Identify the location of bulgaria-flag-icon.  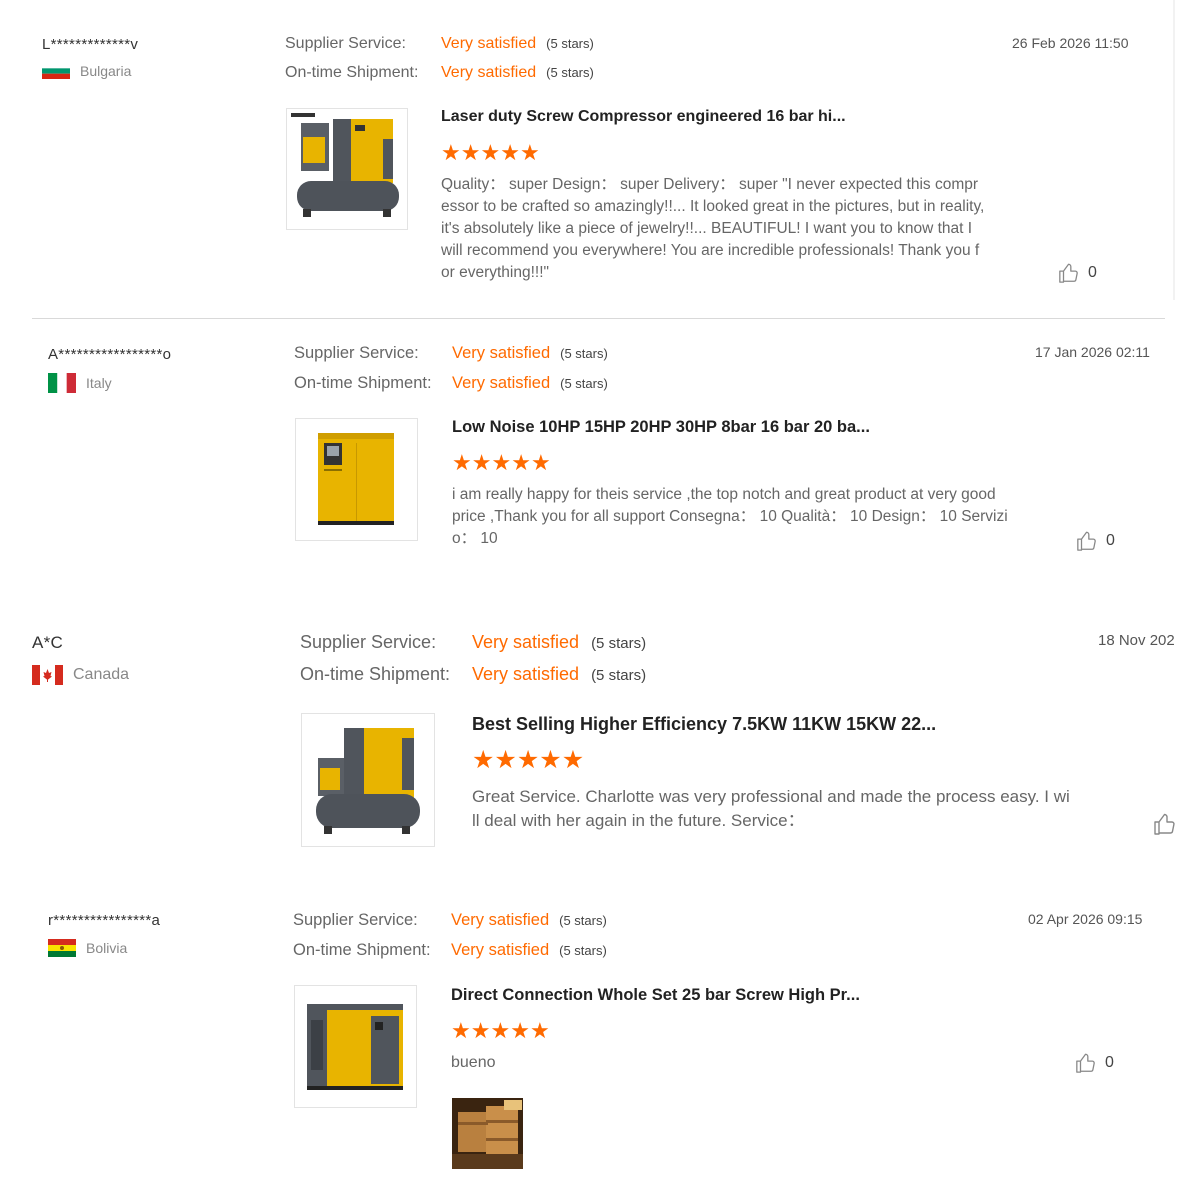
(56, 71).